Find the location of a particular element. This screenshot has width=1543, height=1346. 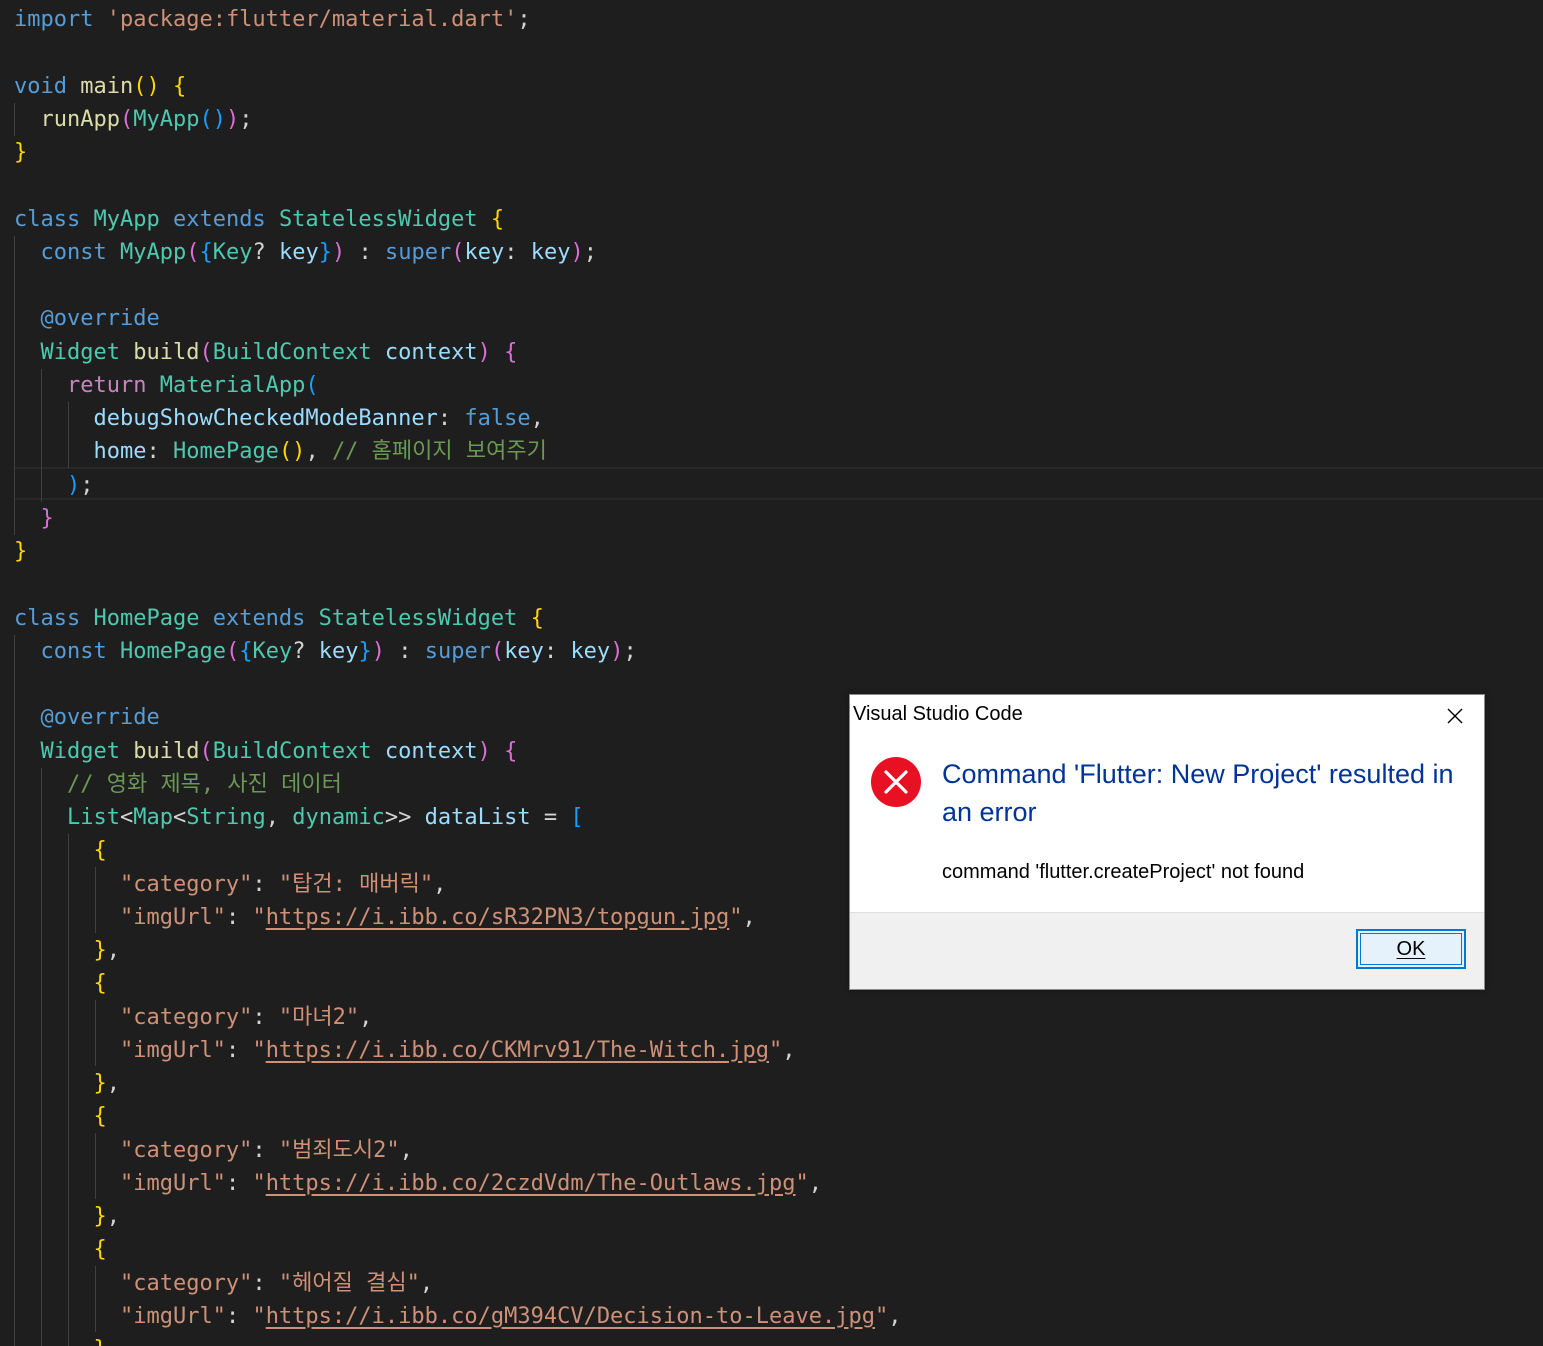

code-token: debugShowCheckedModeBanner is located at coordinates (265, 418).